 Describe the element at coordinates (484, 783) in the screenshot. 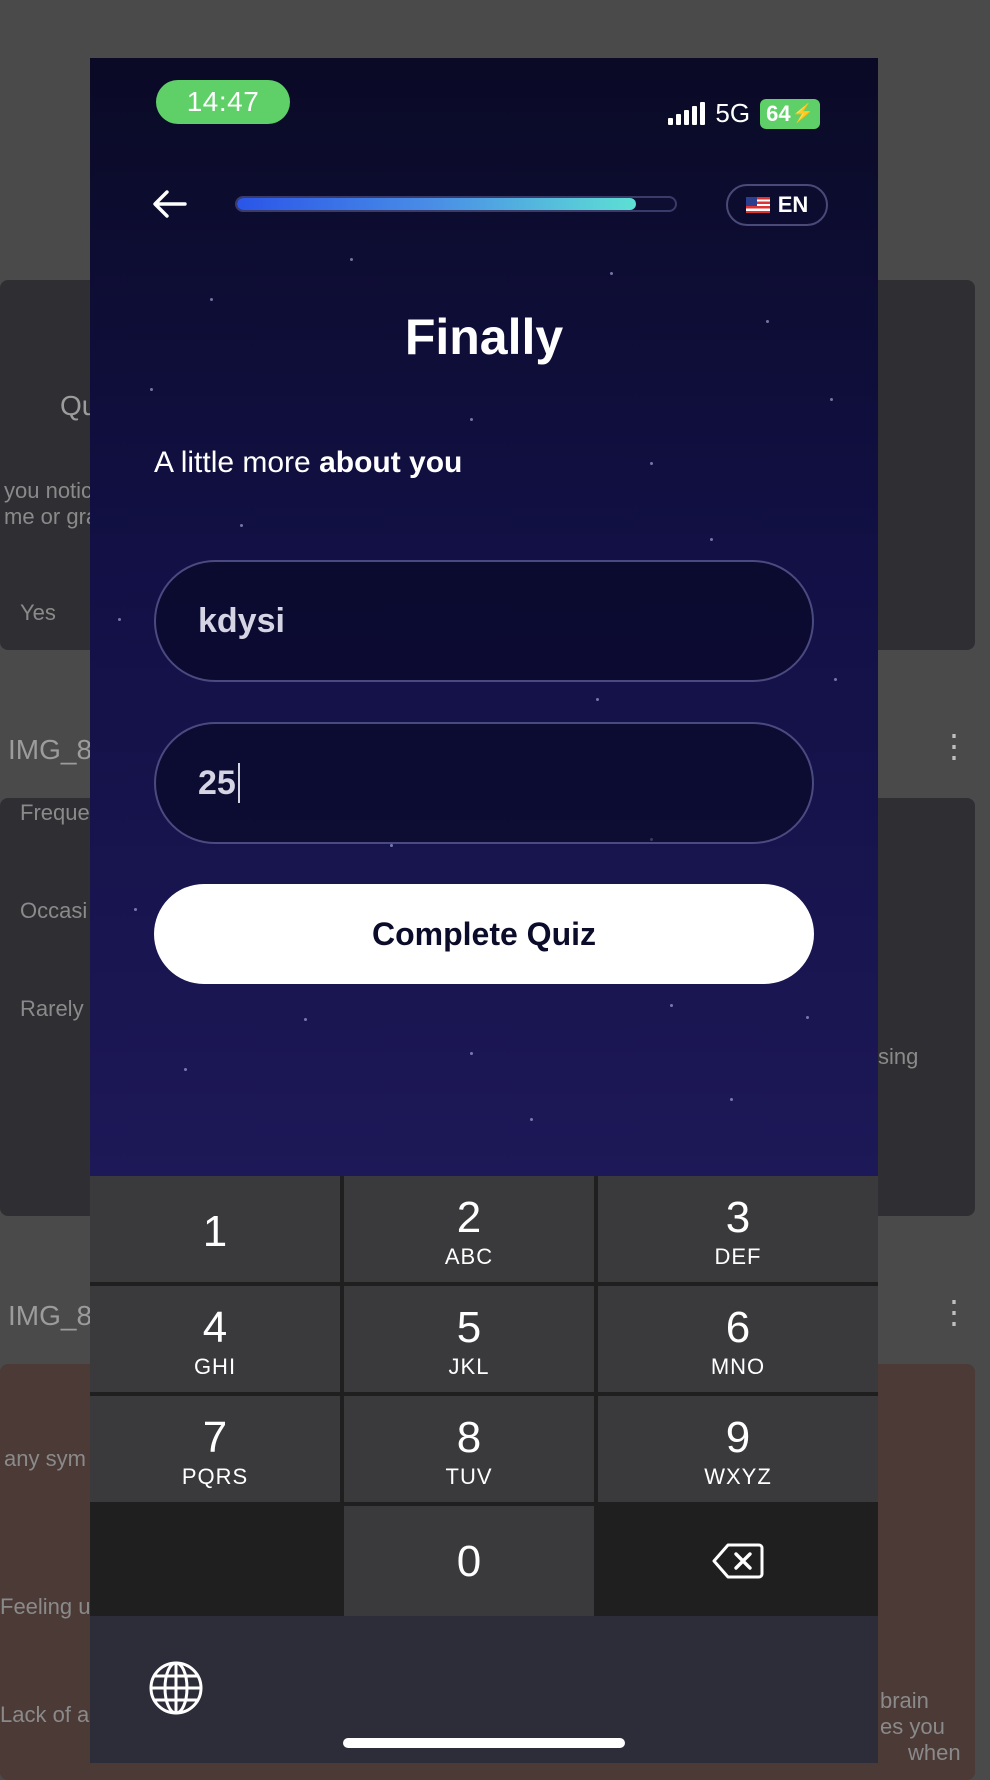

I see `age-input: 25` at that location.